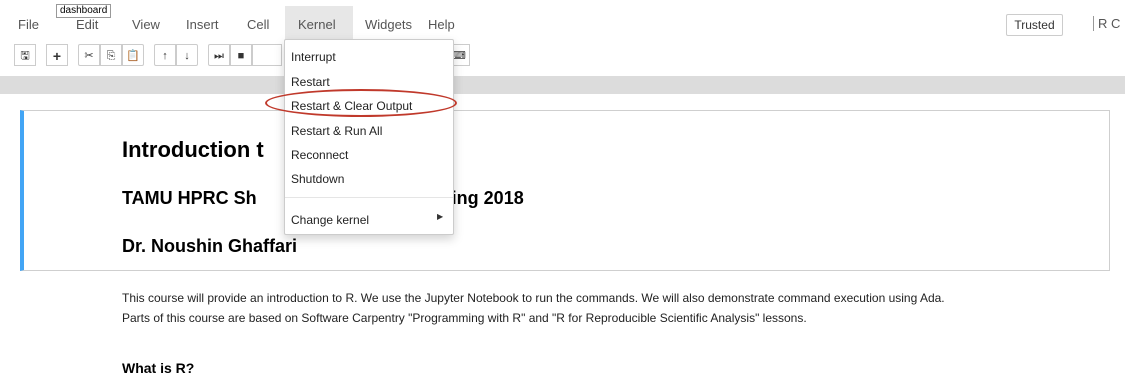  What do you see at coordinates (89, 55) in the screenshot?
I see `cut-icon: ✂` at bounding box center [89, 55].